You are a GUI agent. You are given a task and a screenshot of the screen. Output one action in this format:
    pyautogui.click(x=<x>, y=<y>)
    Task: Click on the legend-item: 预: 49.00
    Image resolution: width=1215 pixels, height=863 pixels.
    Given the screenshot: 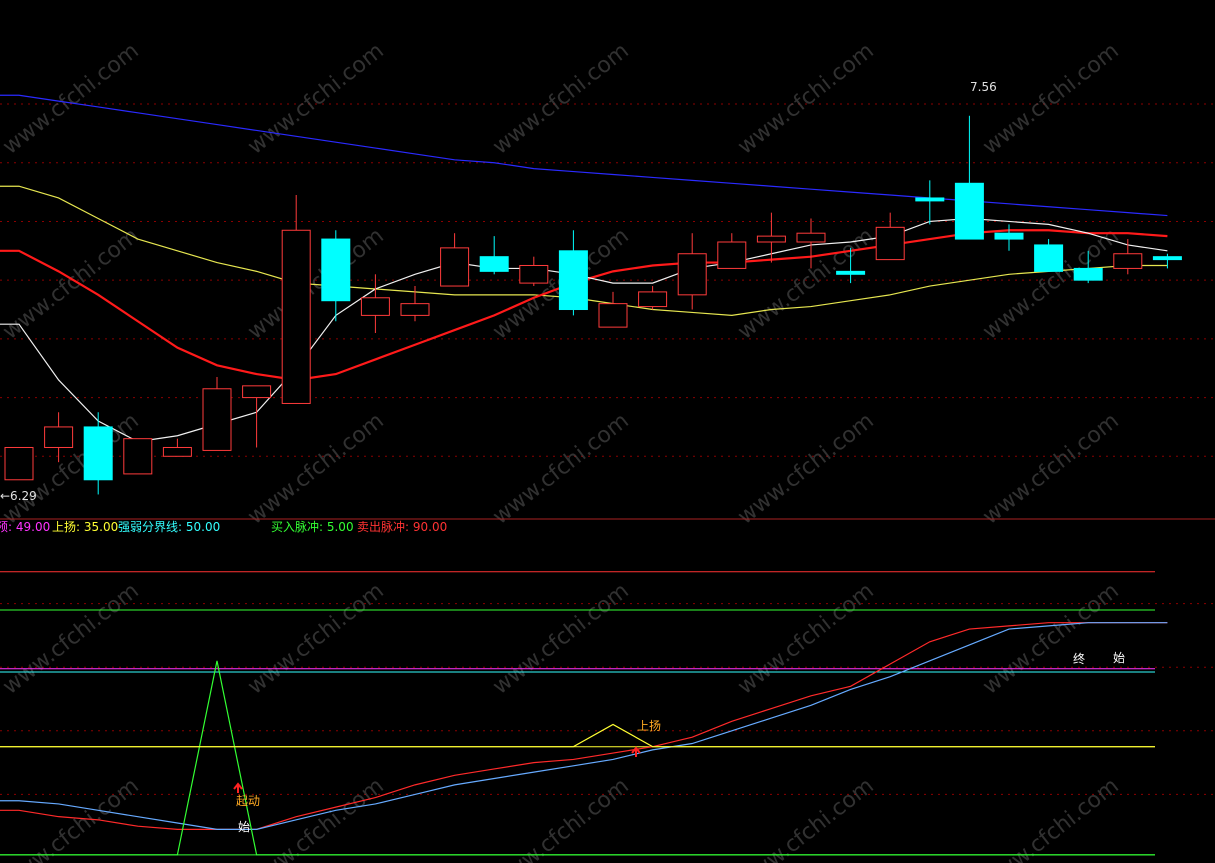 What is the action you would take?
    pyautogui.click(x=25, y=527)
    